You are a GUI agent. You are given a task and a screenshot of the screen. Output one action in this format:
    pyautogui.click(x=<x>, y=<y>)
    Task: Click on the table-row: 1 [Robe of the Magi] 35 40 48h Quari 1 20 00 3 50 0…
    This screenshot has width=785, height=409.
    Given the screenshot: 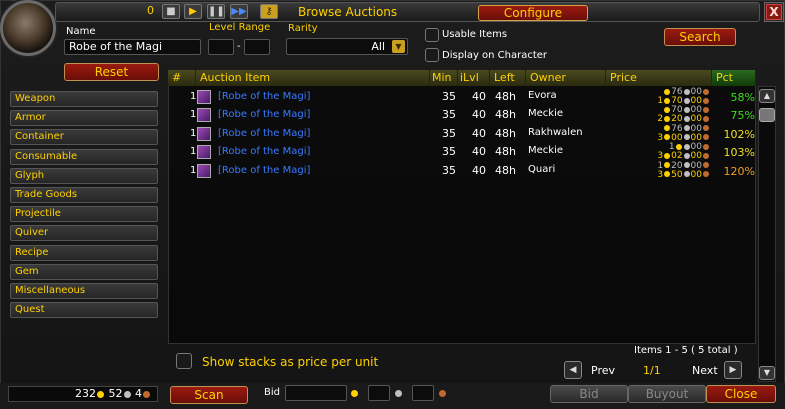 What is the action you would take?
    pyautogui.click(x=462, y=171)
    